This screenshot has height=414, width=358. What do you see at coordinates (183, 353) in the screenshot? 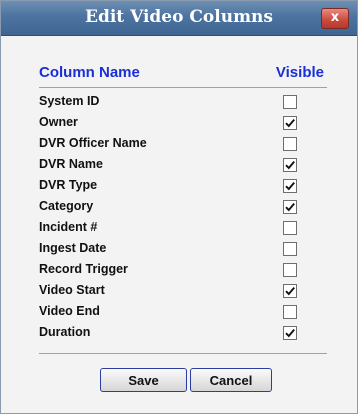
I see `footer-divider` at bounding box center [183, 353].